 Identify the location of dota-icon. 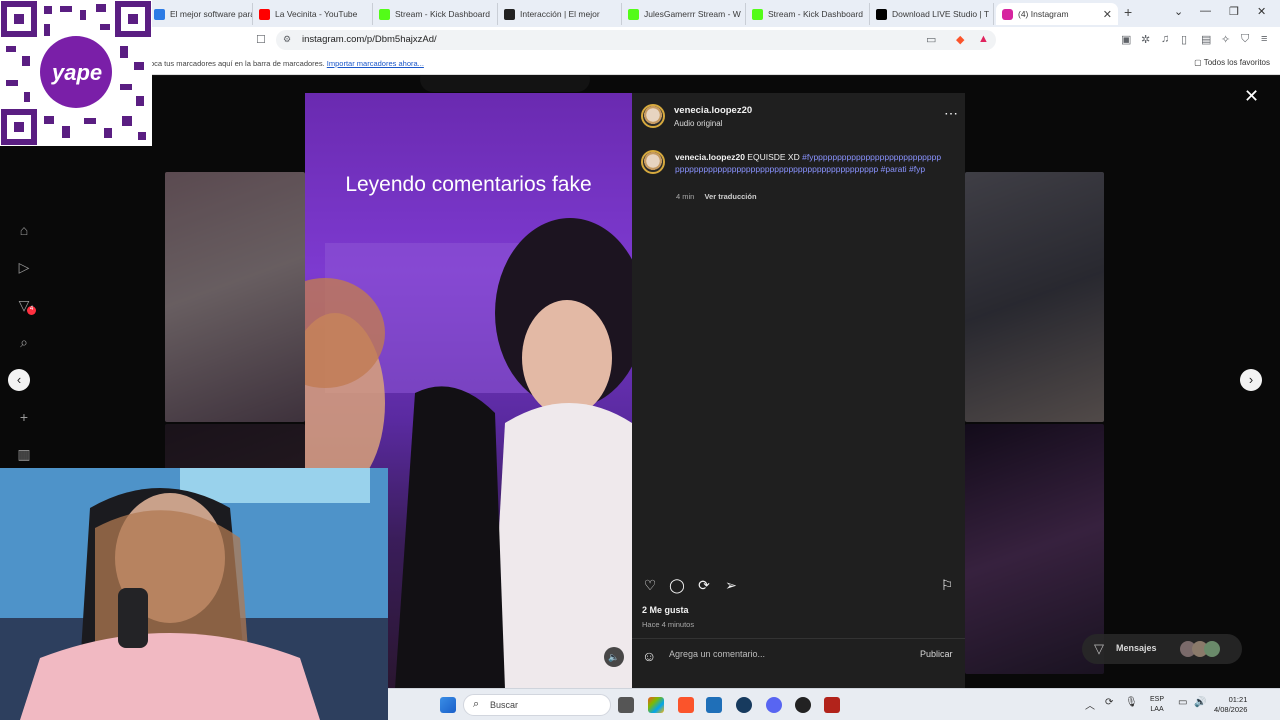
(832, 705).